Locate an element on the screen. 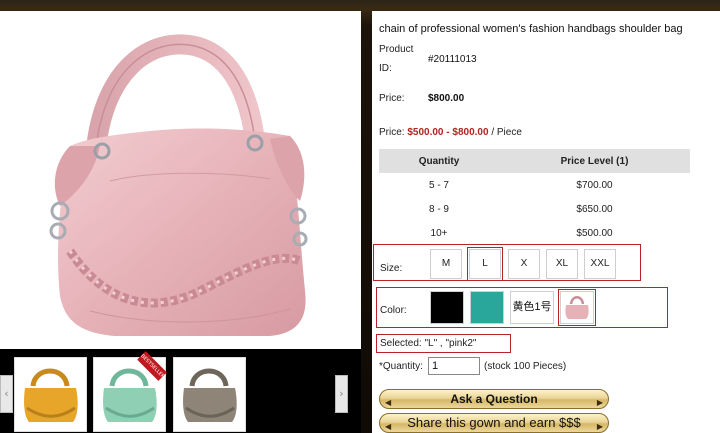 The image size is (720, 433). pink-bag-icon is located at coordinates (577, 307).